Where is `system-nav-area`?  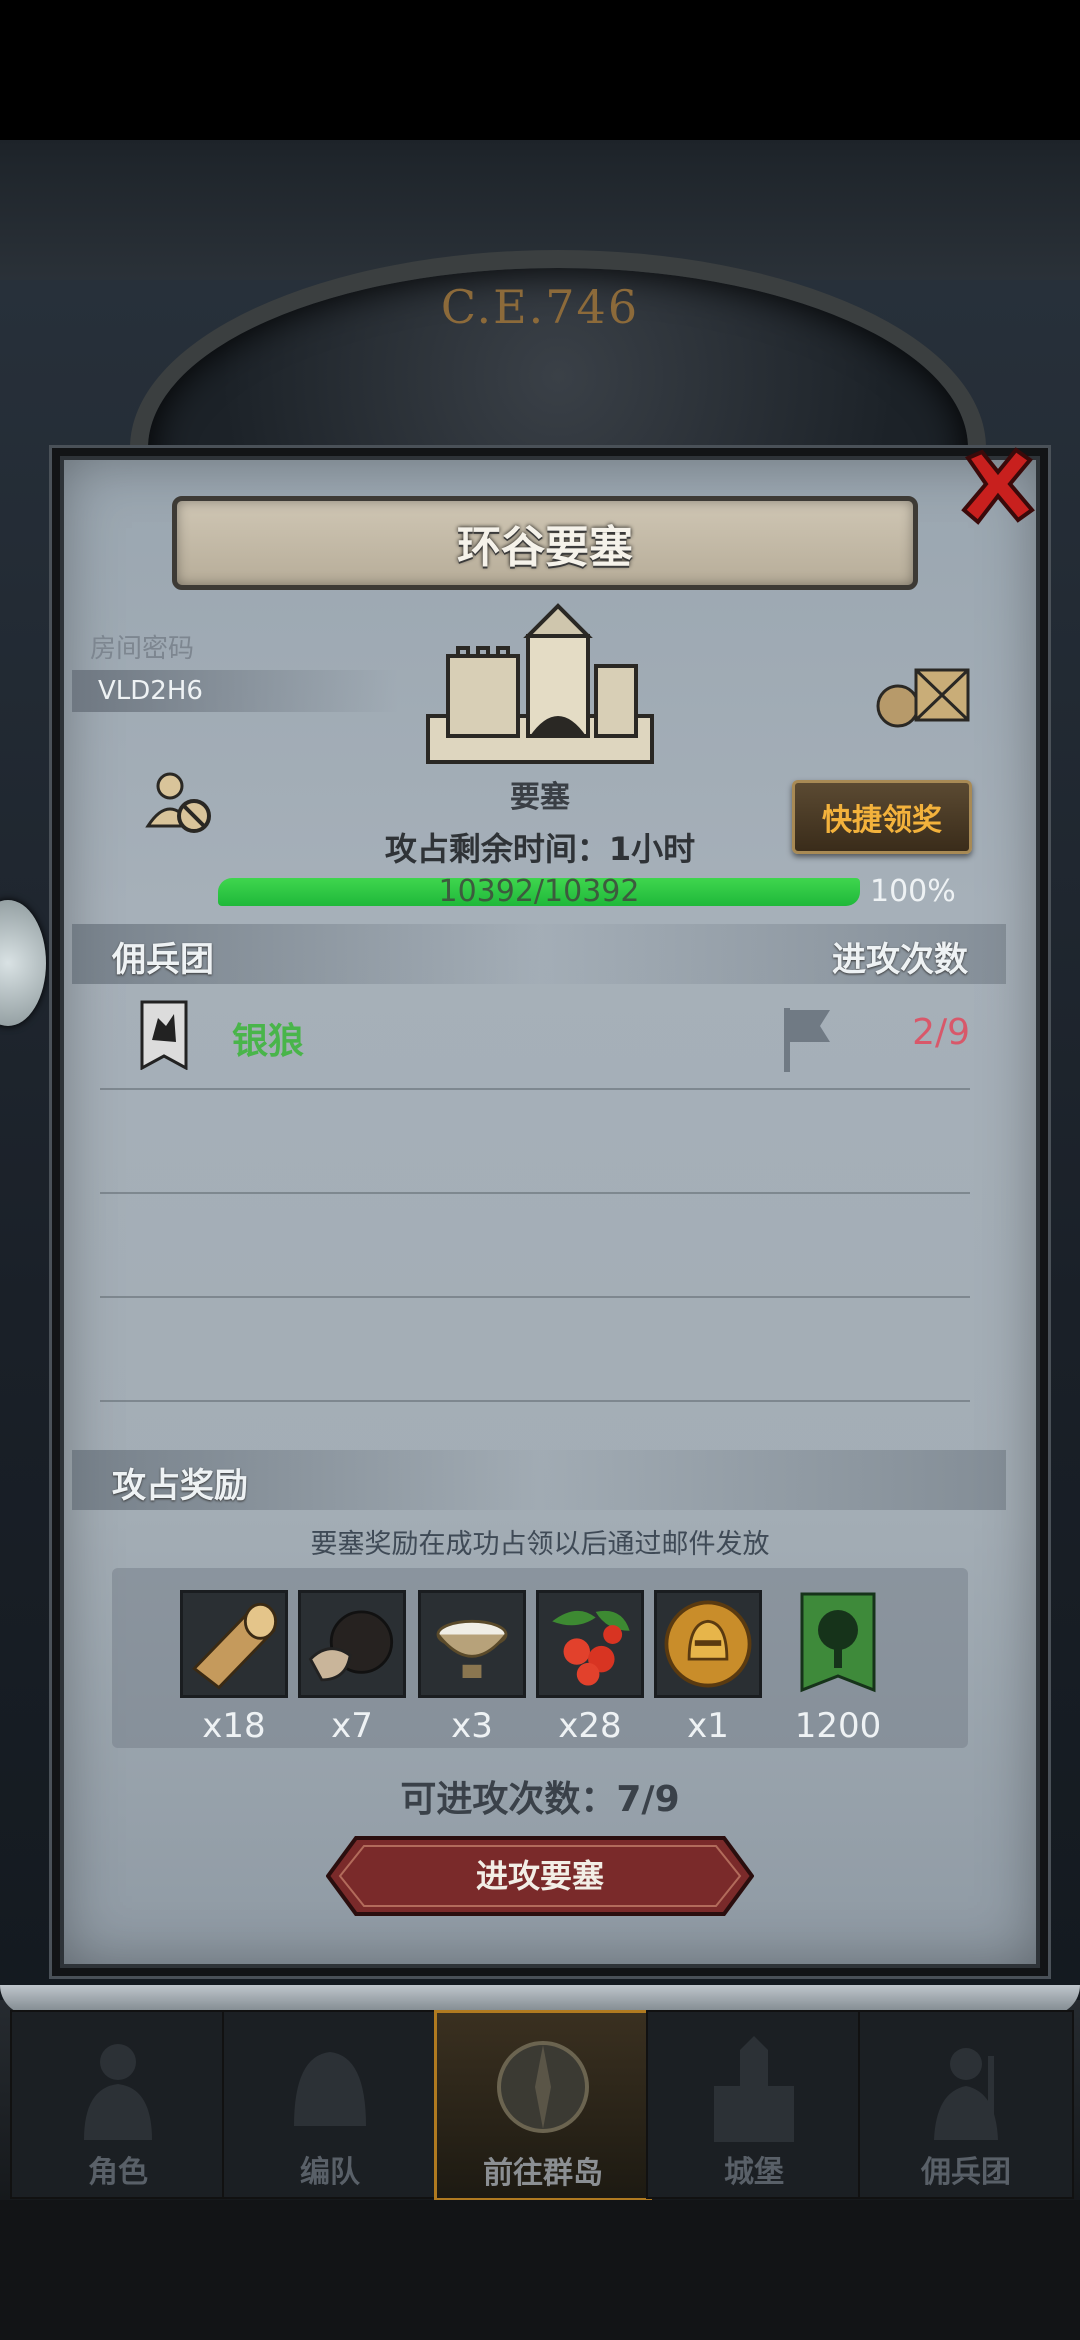
system-nav-area is located at coordinates (540, 2270).